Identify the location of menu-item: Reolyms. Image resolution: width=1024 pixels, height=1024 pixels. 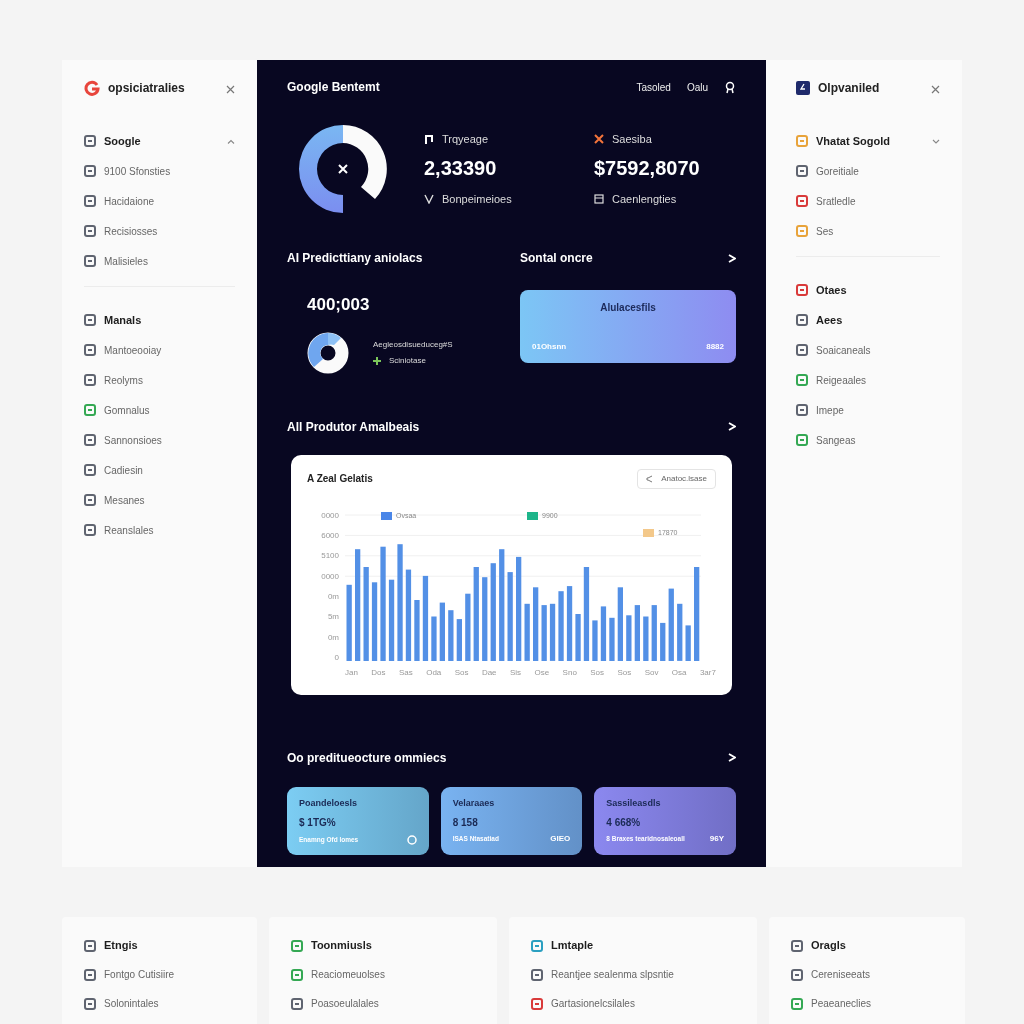
(169, 380).